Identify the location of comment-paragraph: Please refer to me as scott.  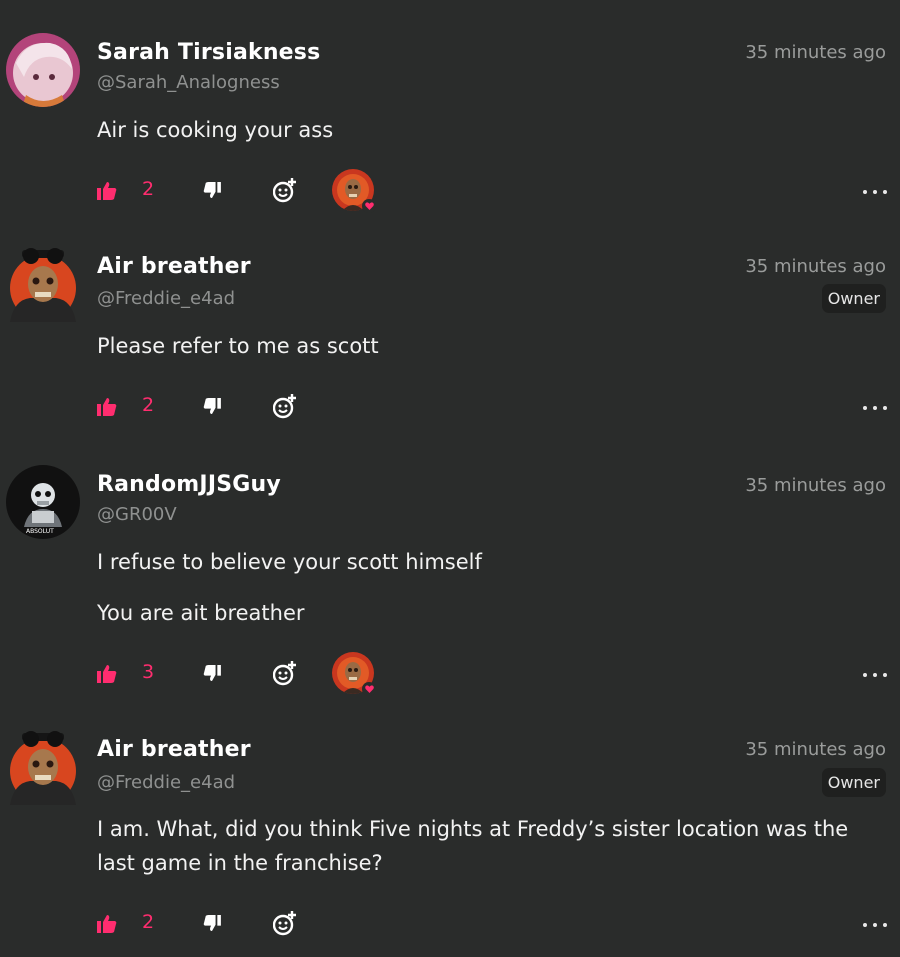
(238, 346).